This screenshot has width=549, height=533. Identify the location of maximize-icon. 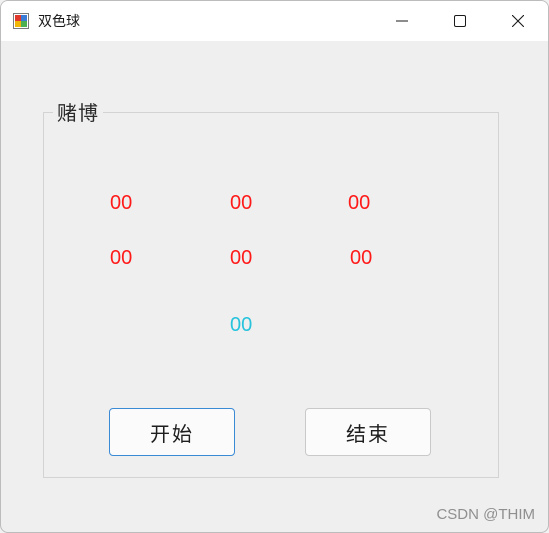
(460, 21).